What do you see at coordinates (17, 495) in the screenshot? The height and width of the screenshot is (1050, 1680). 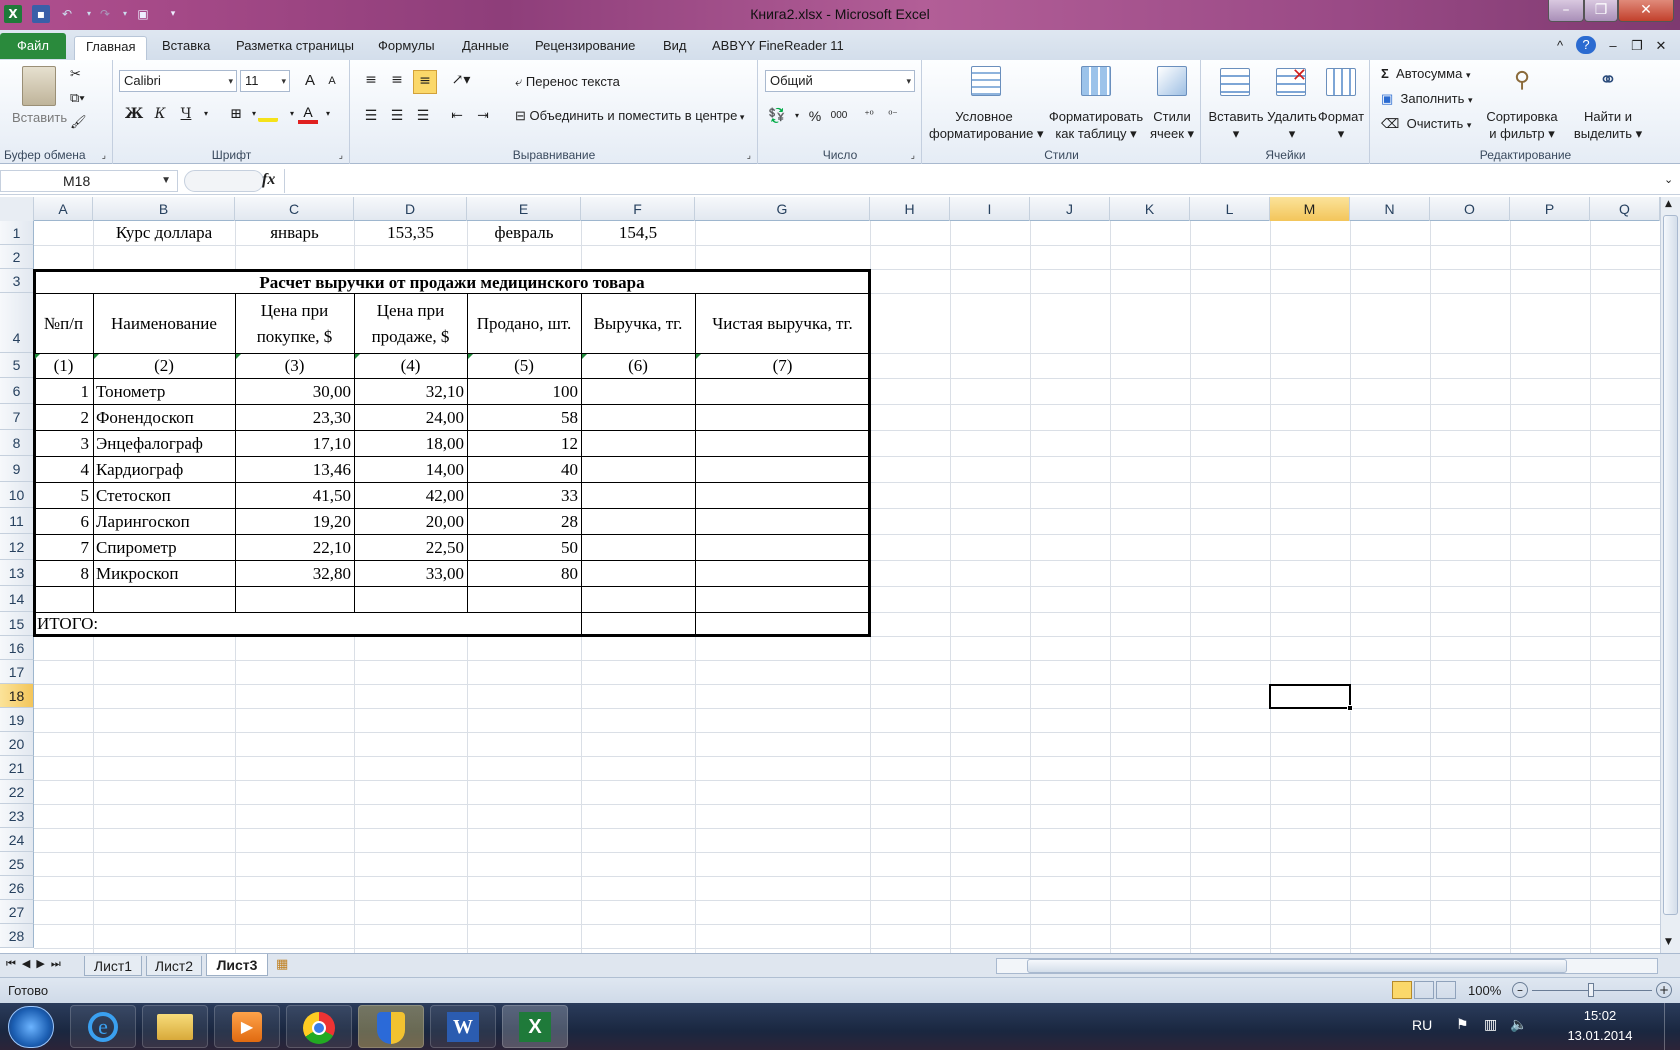 I see `row-header: 10` at bounding box center [17, 495].